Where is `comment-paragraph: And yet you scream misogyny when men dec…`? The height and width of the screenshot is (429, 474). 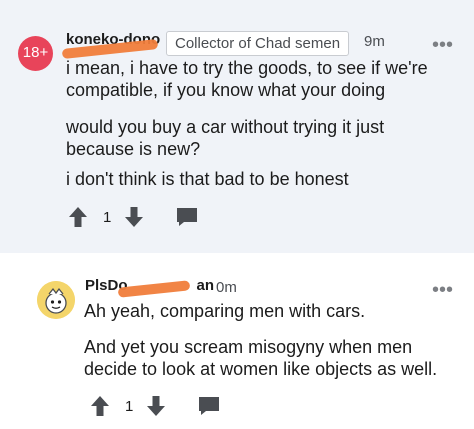 comment-paragraph: And yet you scream misogyny when men dec… is located at coordinates (261, 358).